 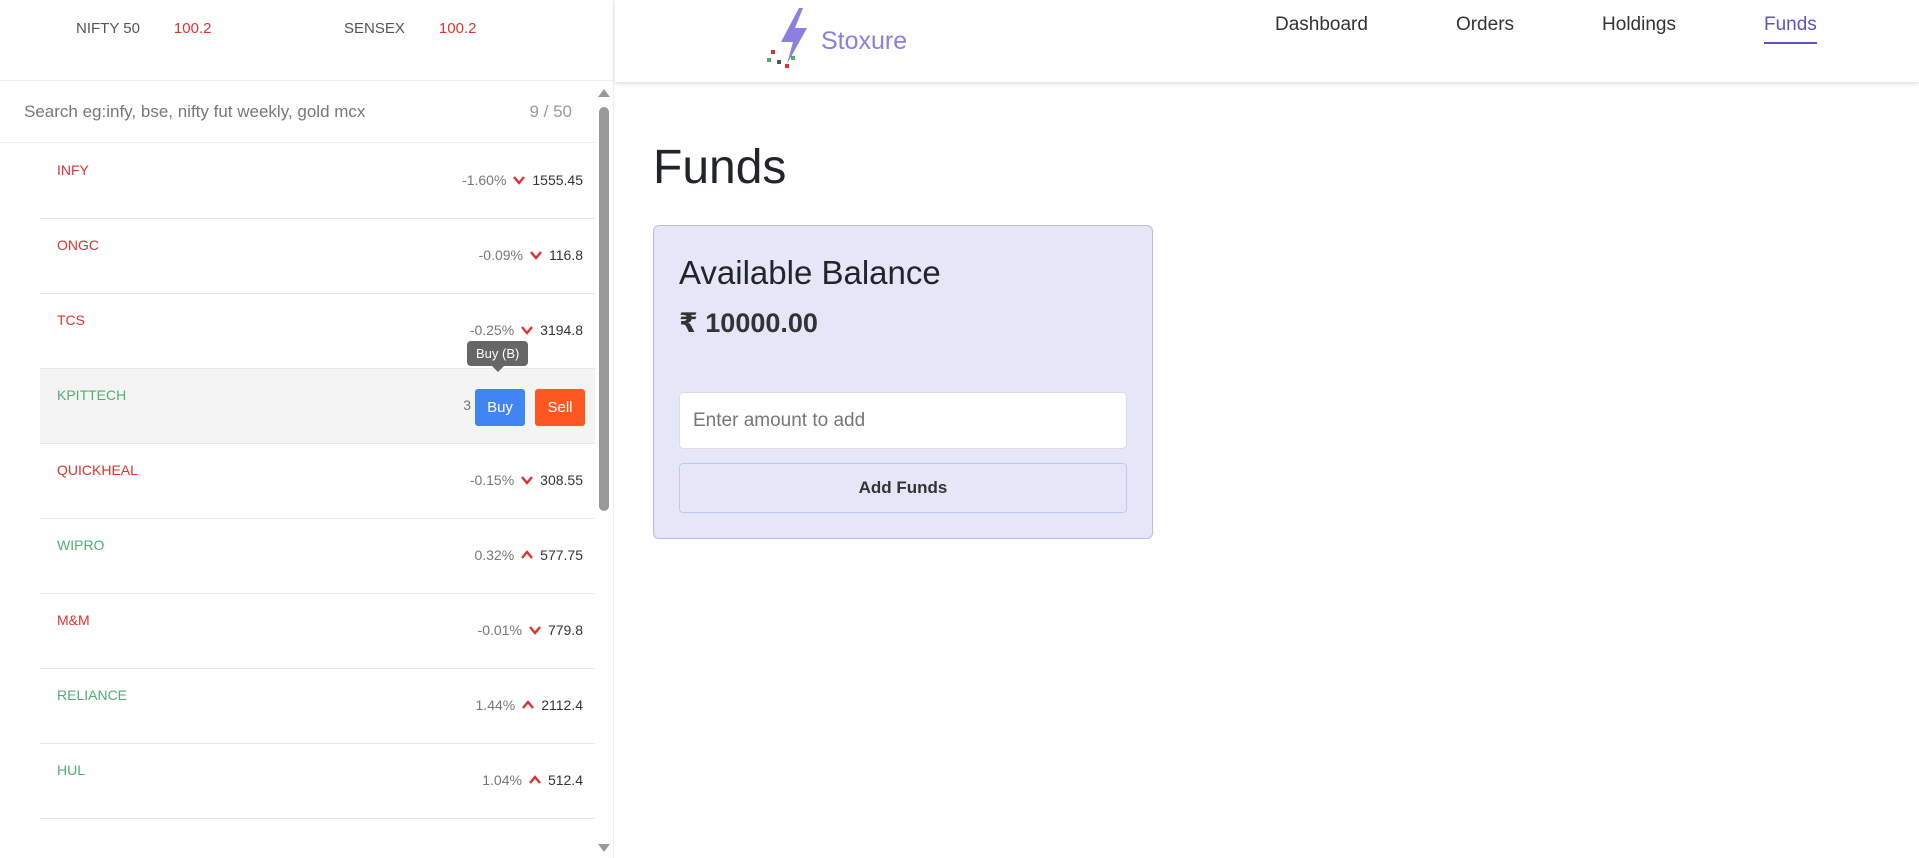 I want to click on stock-change: 1.04%, so click(x=502, y=780).